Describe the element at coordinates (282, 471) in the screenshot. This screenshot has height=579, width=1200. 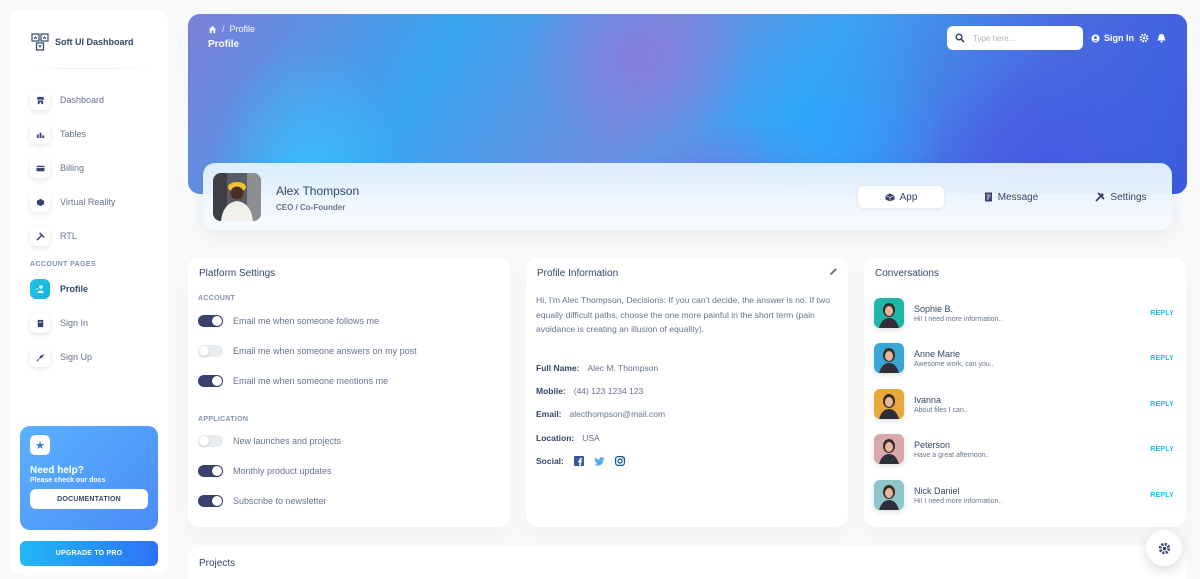
I see `setting-label: Monthly product updates` at that location.